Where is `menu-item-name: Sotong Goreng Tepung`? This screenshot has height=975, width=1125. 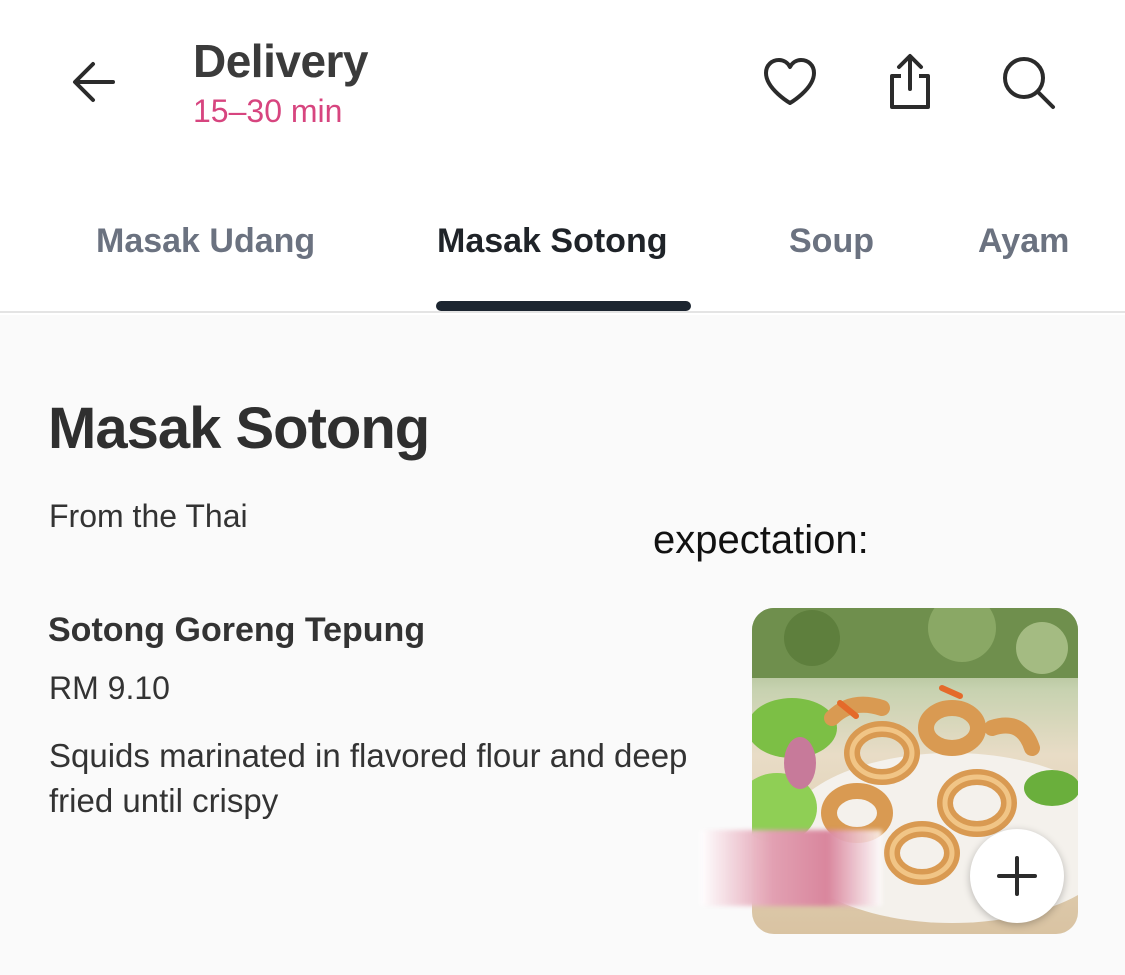
menu-item-name: Sotong Goreng Tepung is located at coordinates (236, 630).